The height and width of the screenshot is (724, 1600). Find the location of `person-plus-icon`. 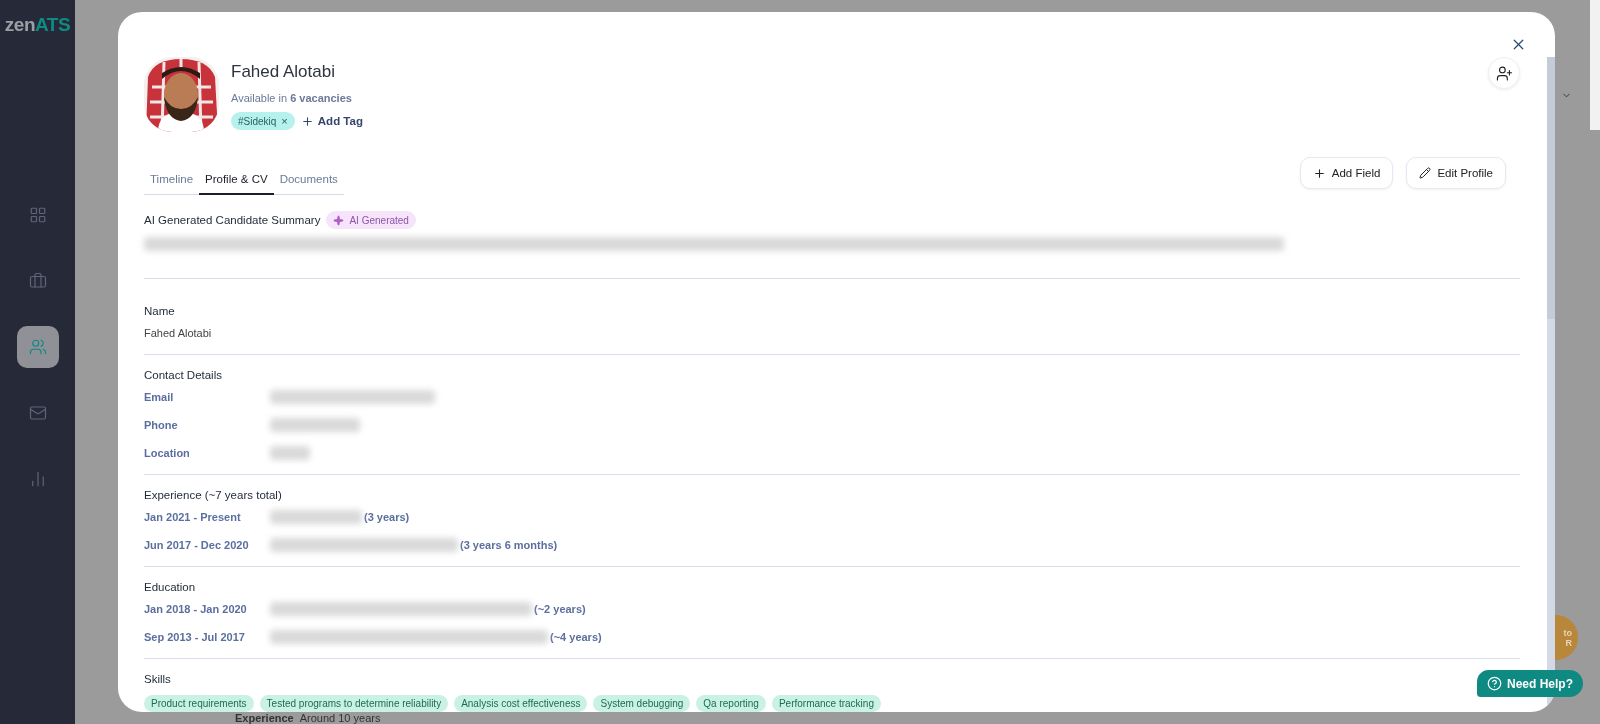

person-plus-icon is located at coordinates (1504, 73).